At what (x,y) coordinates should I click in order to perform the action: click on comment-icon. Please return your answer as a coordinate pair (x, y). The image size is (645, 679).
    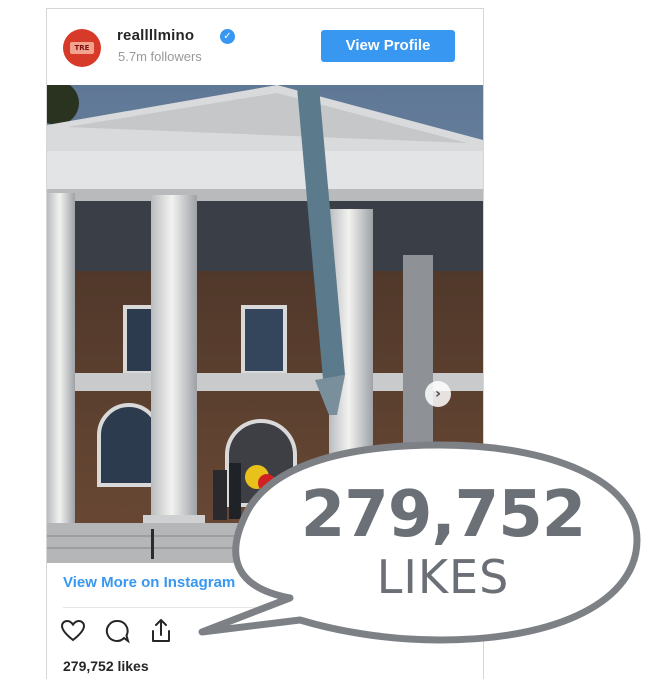
    Looking at the image, I should click on (117, 631).